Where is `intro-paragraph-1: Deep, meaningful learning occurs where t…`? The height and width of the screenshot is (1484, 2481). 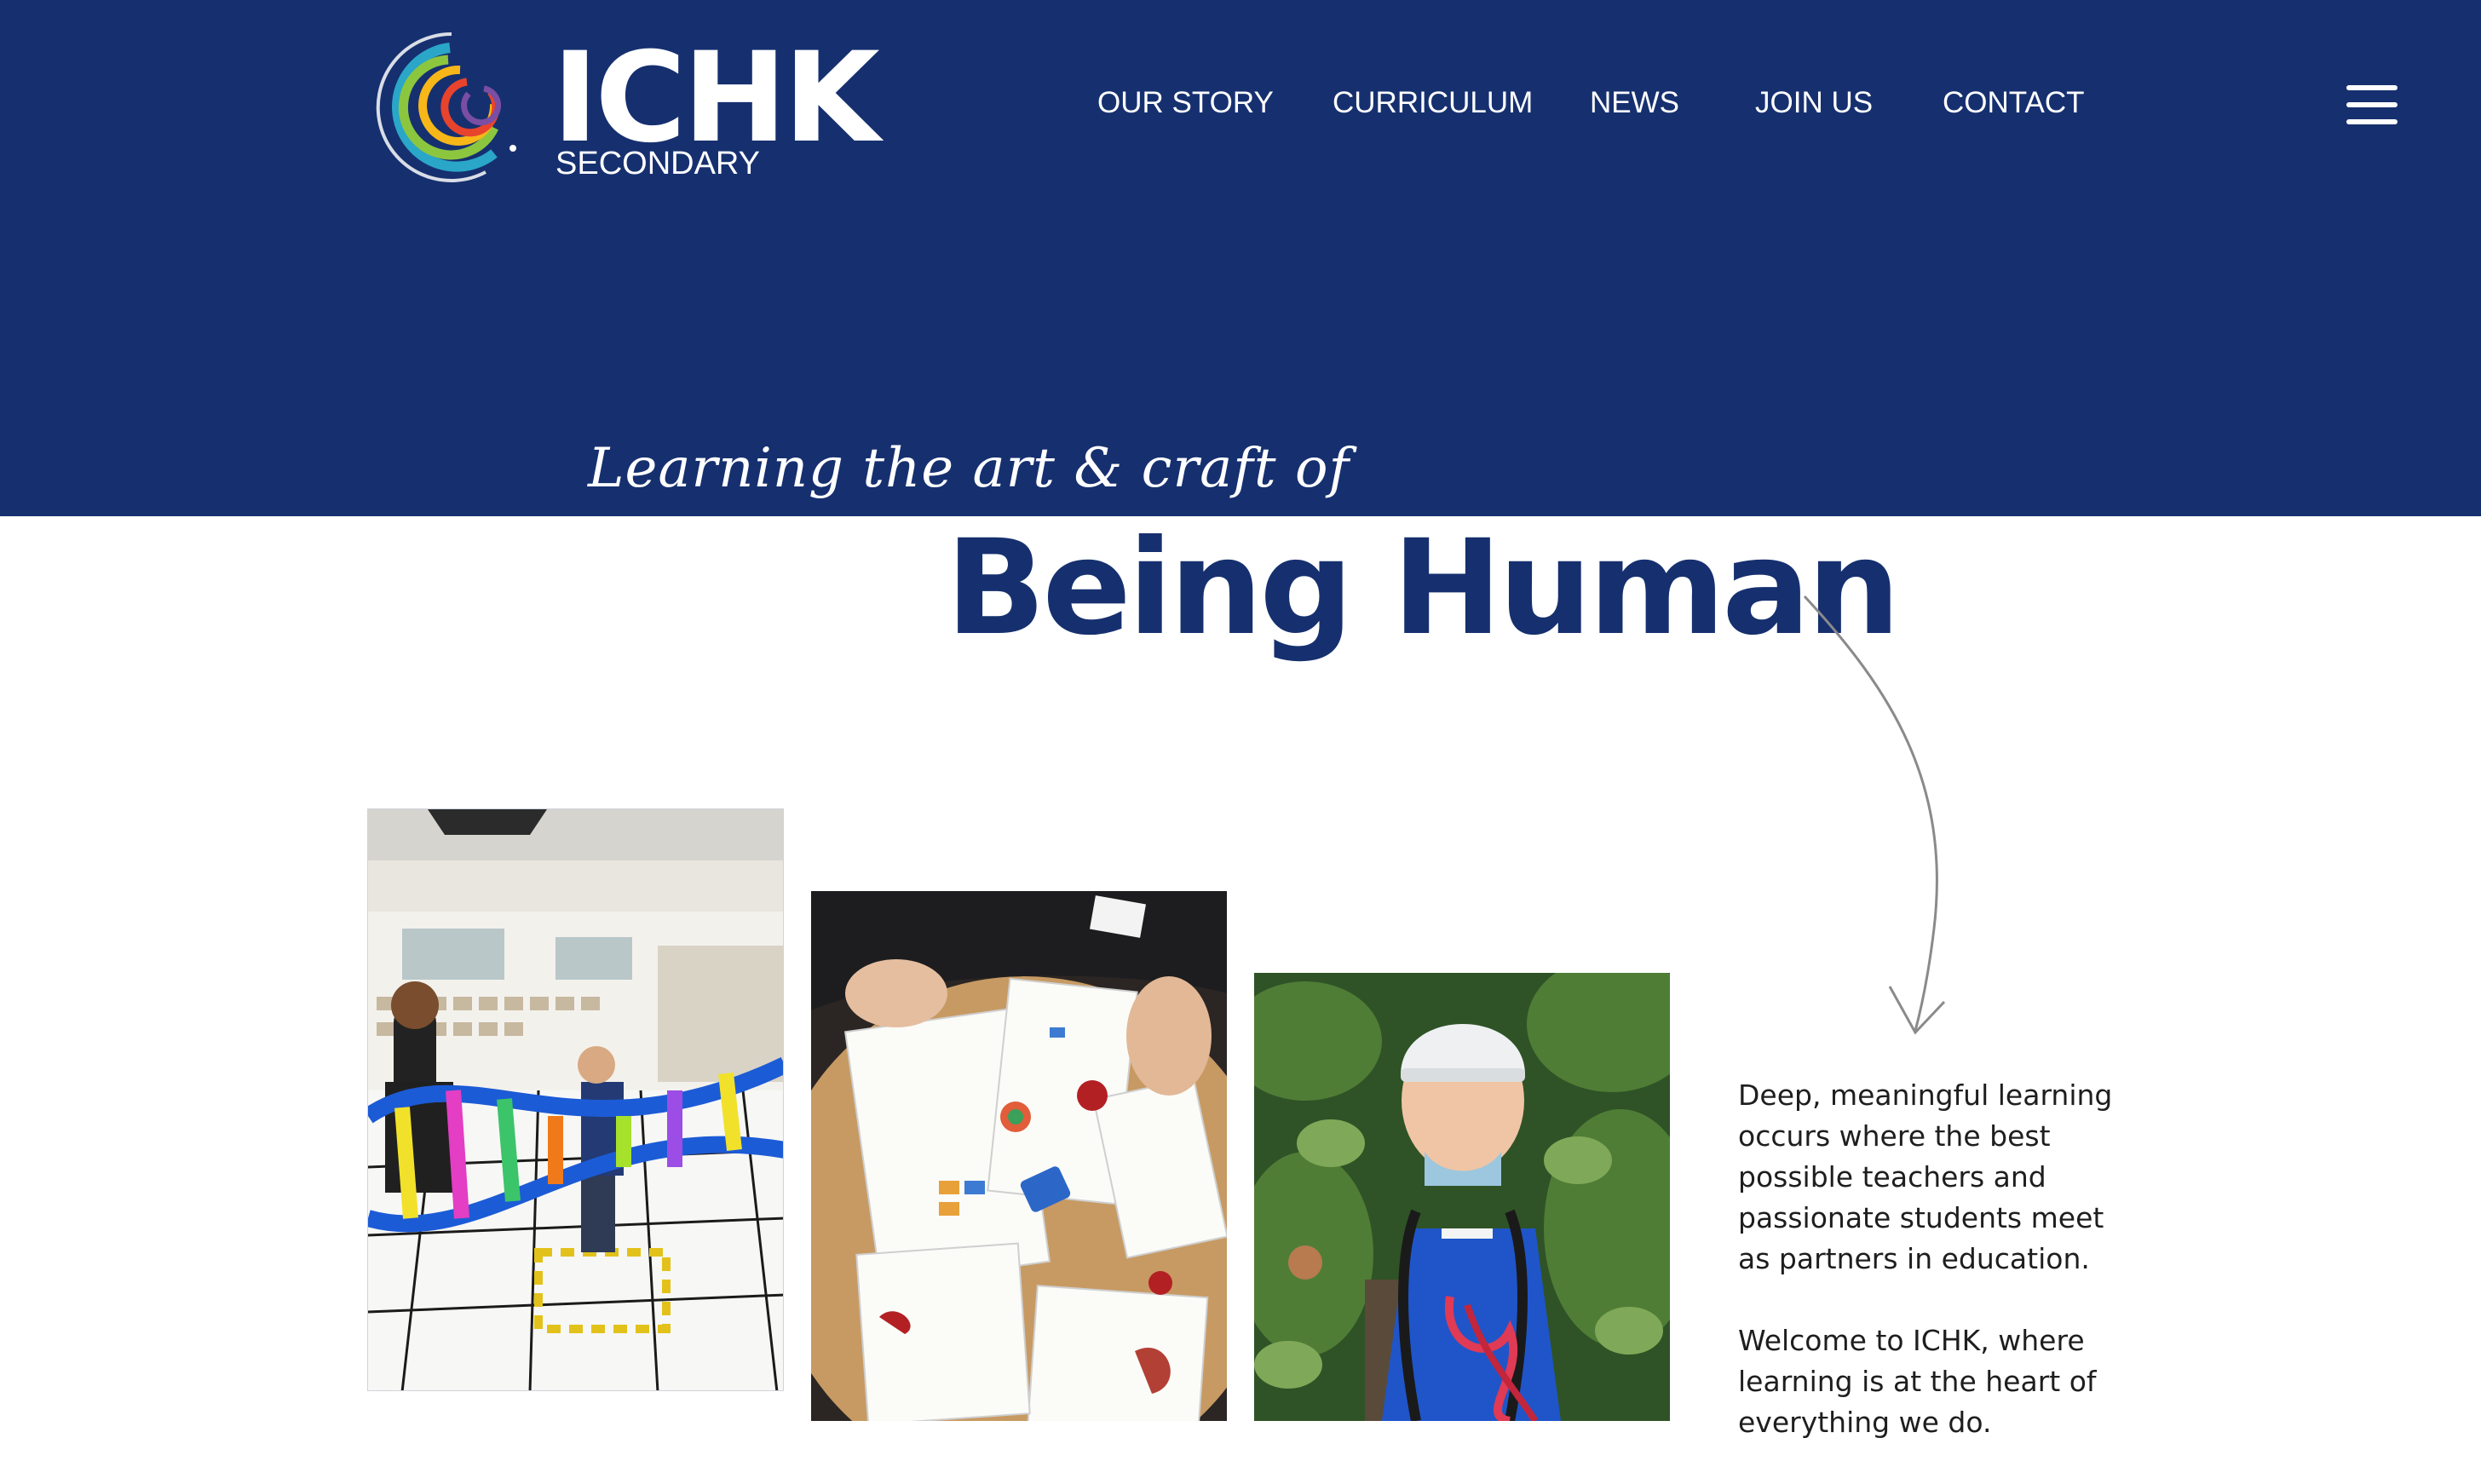 intro-paragraph-1: Deep, meaningful learning occurs where t… is located at coordinates (1925, 1176).